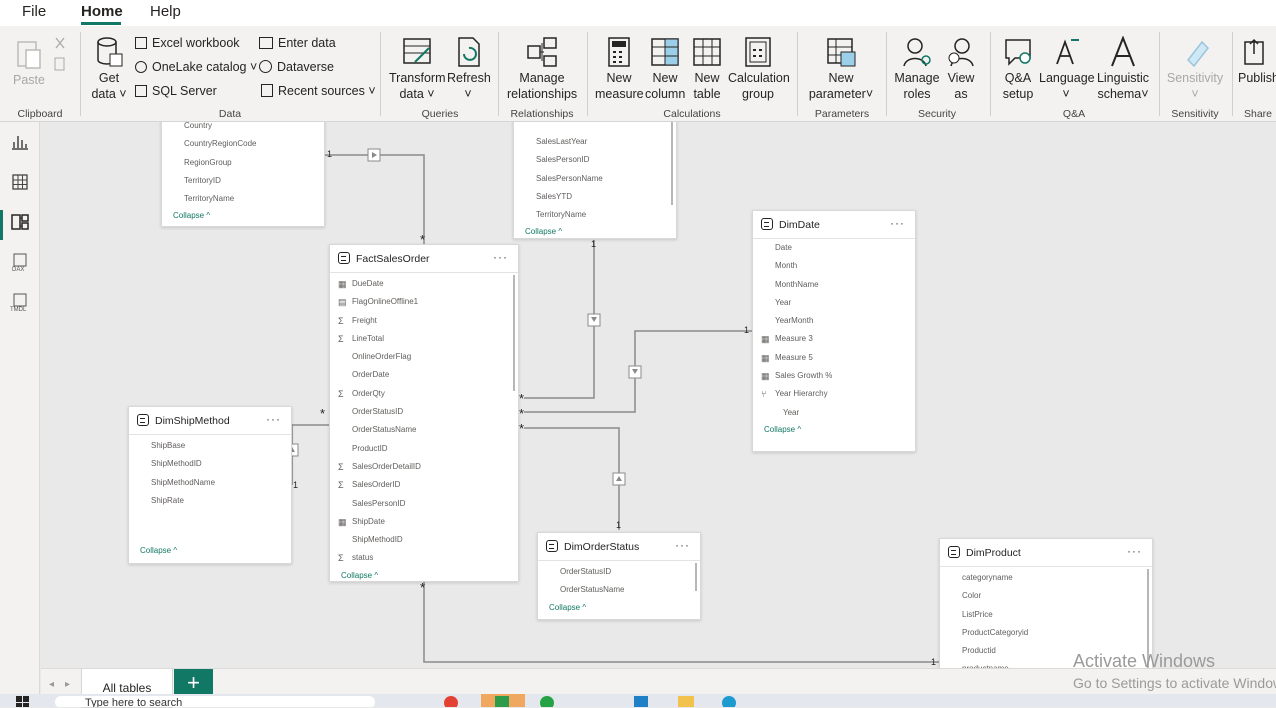  Describe the element at coordinates (424, 302) in the screenshot. I see `field-row: ▤ FlagOnlineOffline1` at that location.